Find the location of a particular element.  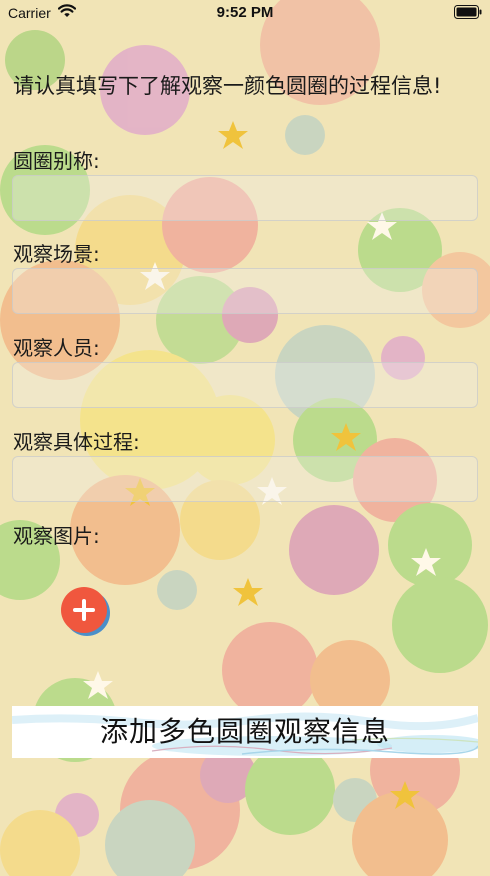

field-label-circle-nickname: 圆圈别称: is located at coordinates (56, 161).